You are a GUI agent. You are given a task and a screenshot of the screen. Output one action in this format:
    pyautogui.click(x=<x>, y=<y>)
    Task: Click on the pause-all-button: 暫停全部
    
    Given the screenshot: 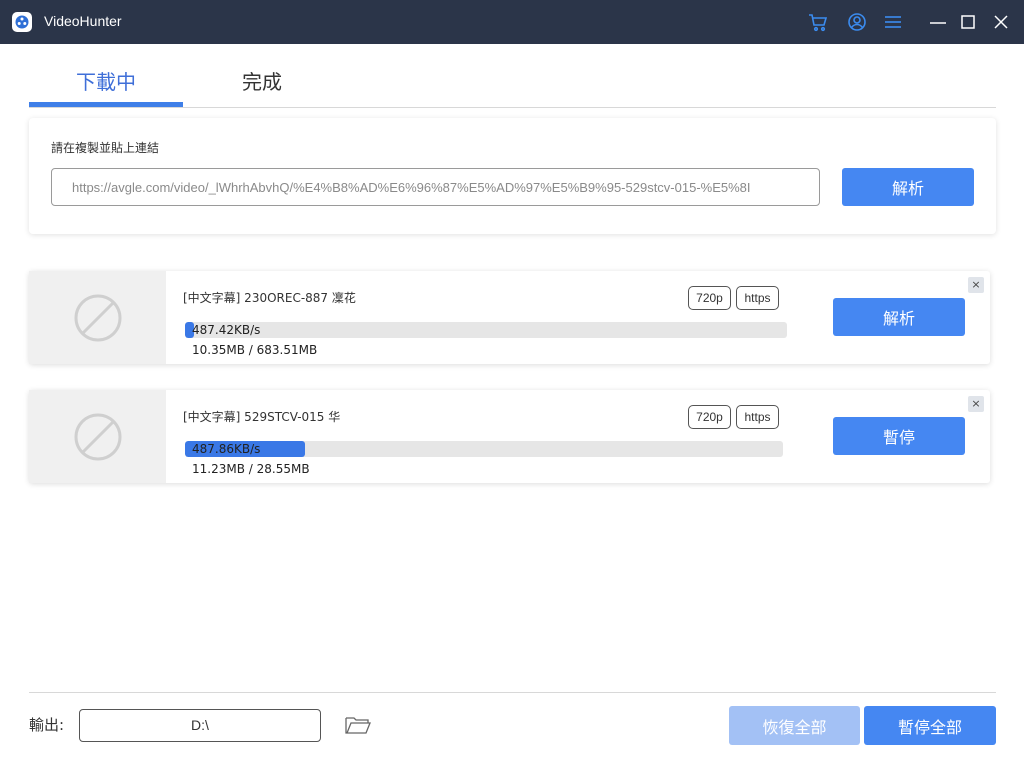 What is the action you would take?
    pyautogui.click(x=930, y=725)
    